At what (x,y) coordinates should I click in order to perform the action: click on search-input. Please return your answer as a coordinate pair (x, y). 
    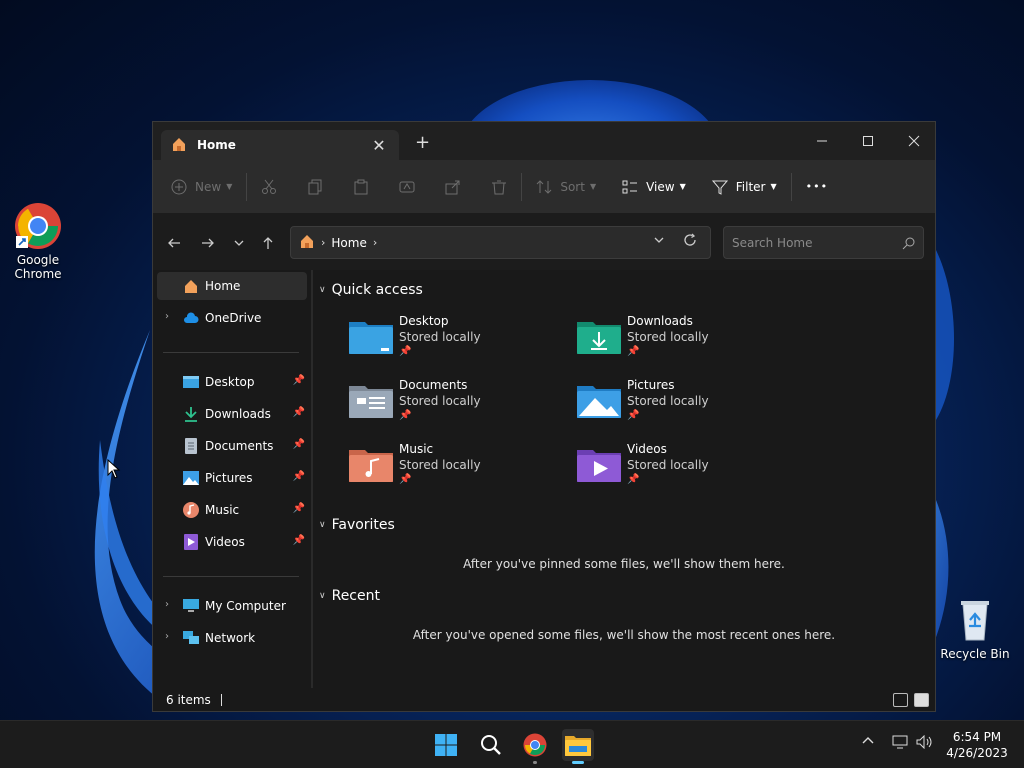
    Looking at the image, I should click on (812, 242).